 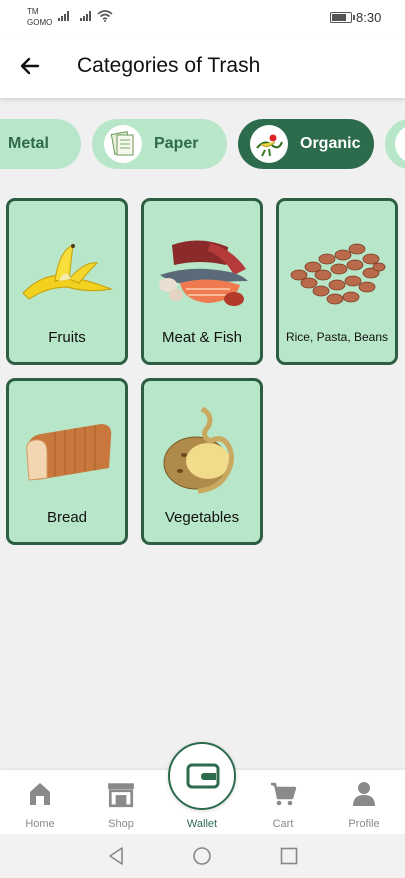 I want to click on nav-label: Wallet, so click(x=202, y=824).